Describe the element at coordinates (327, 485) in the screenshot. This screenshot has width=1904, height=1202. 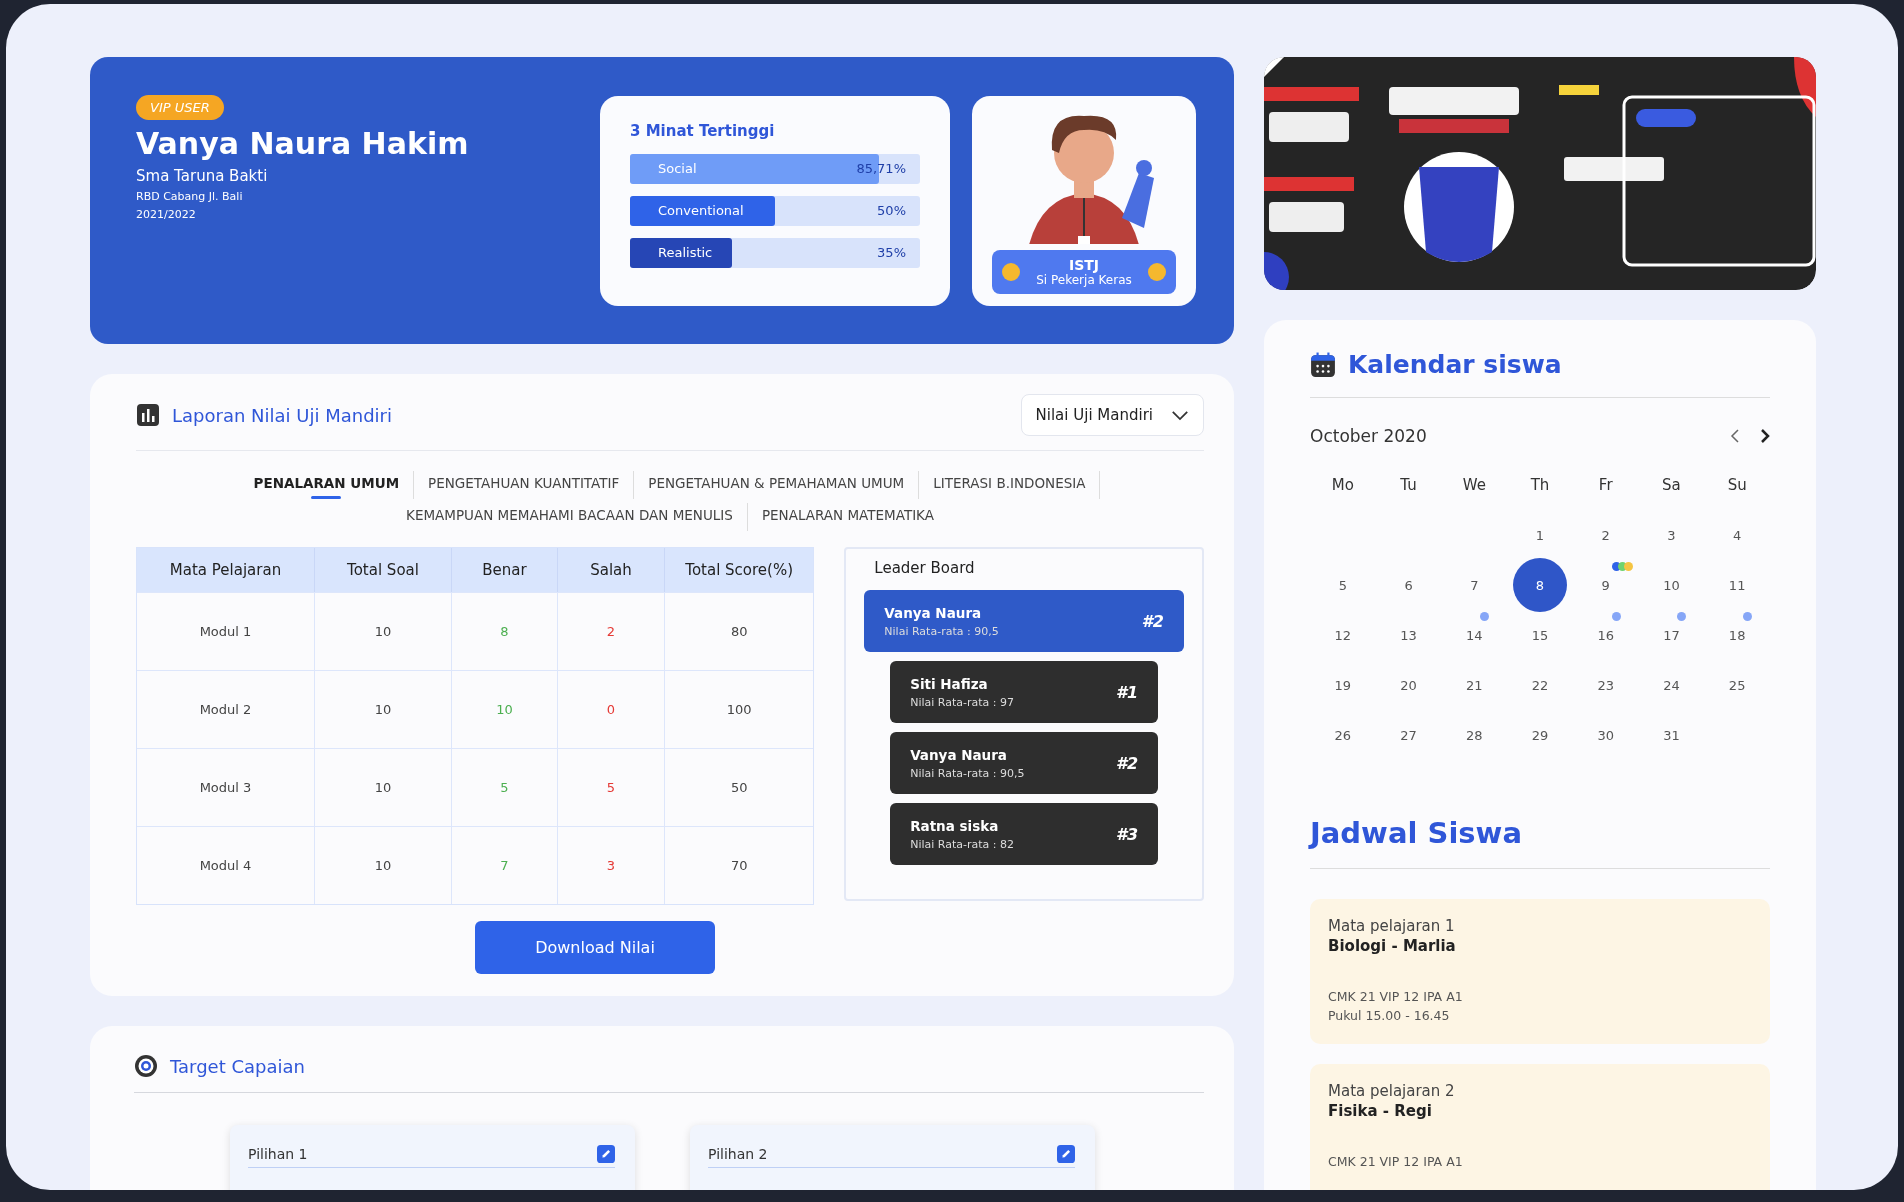
I see `subject-tab: PENALARAN UMUM` at that location.